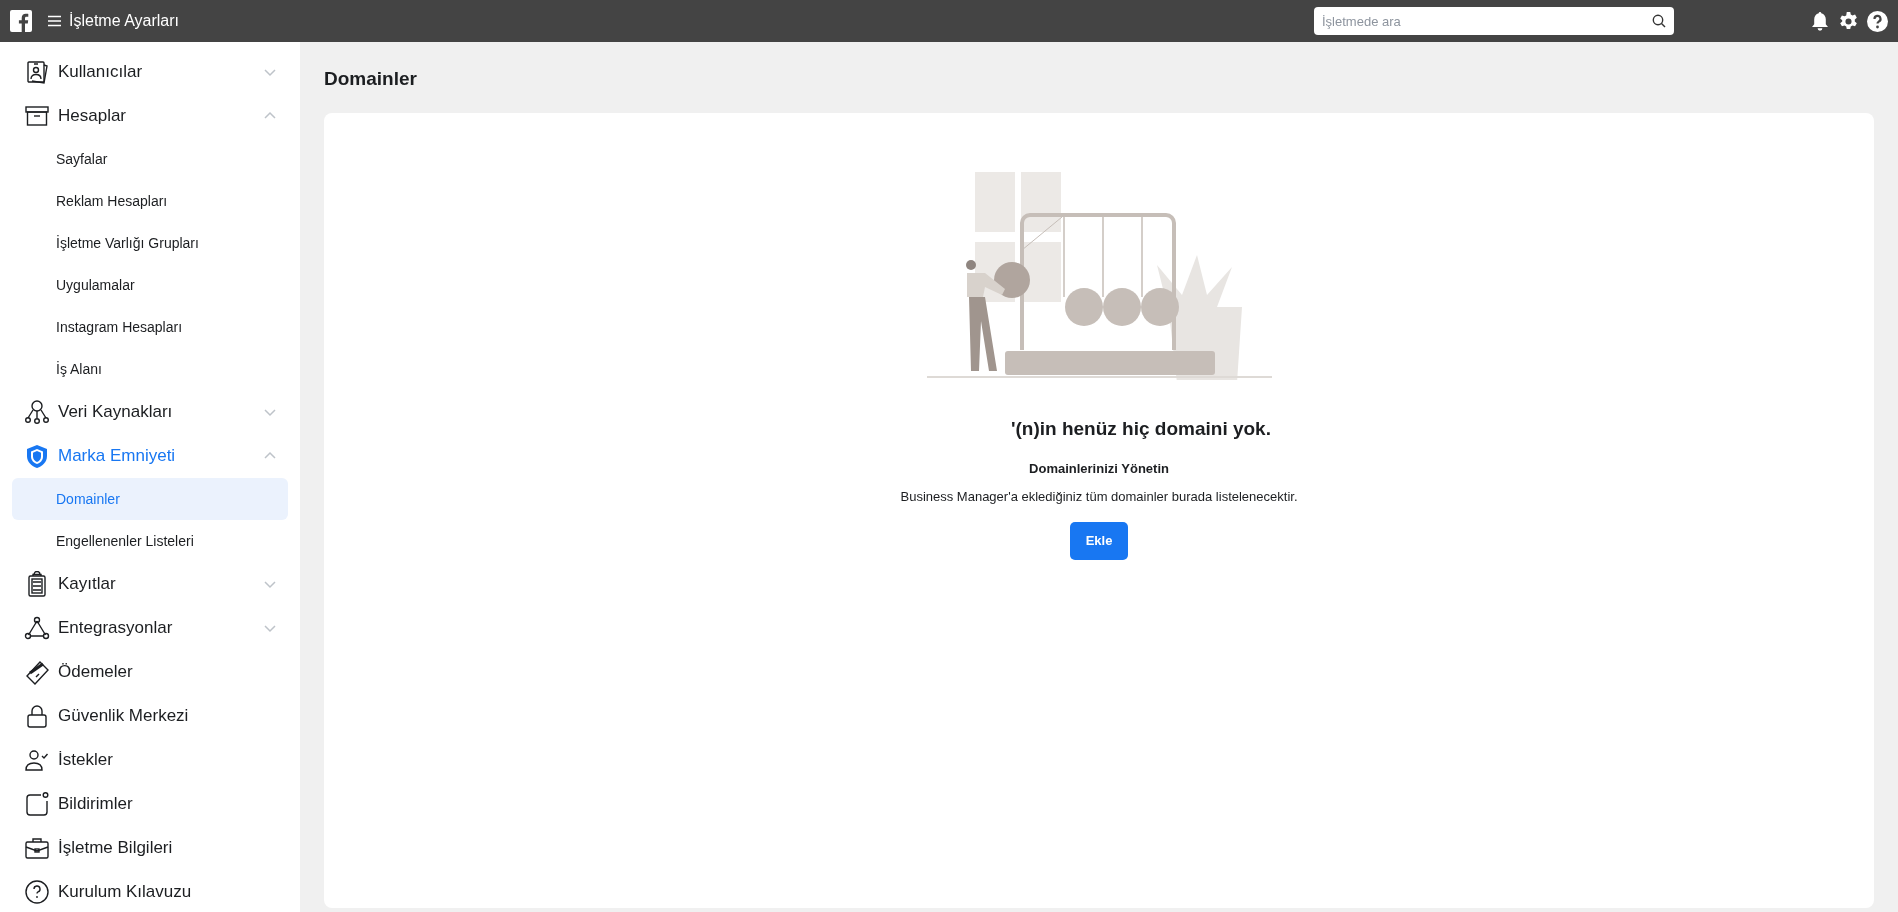 The height and width of the screenshot is (912, 1898). Describe the element at coordinates (150, 891) in the screenshot. I see `sidebar-item: Kurulum Kılavuzu` at that location.